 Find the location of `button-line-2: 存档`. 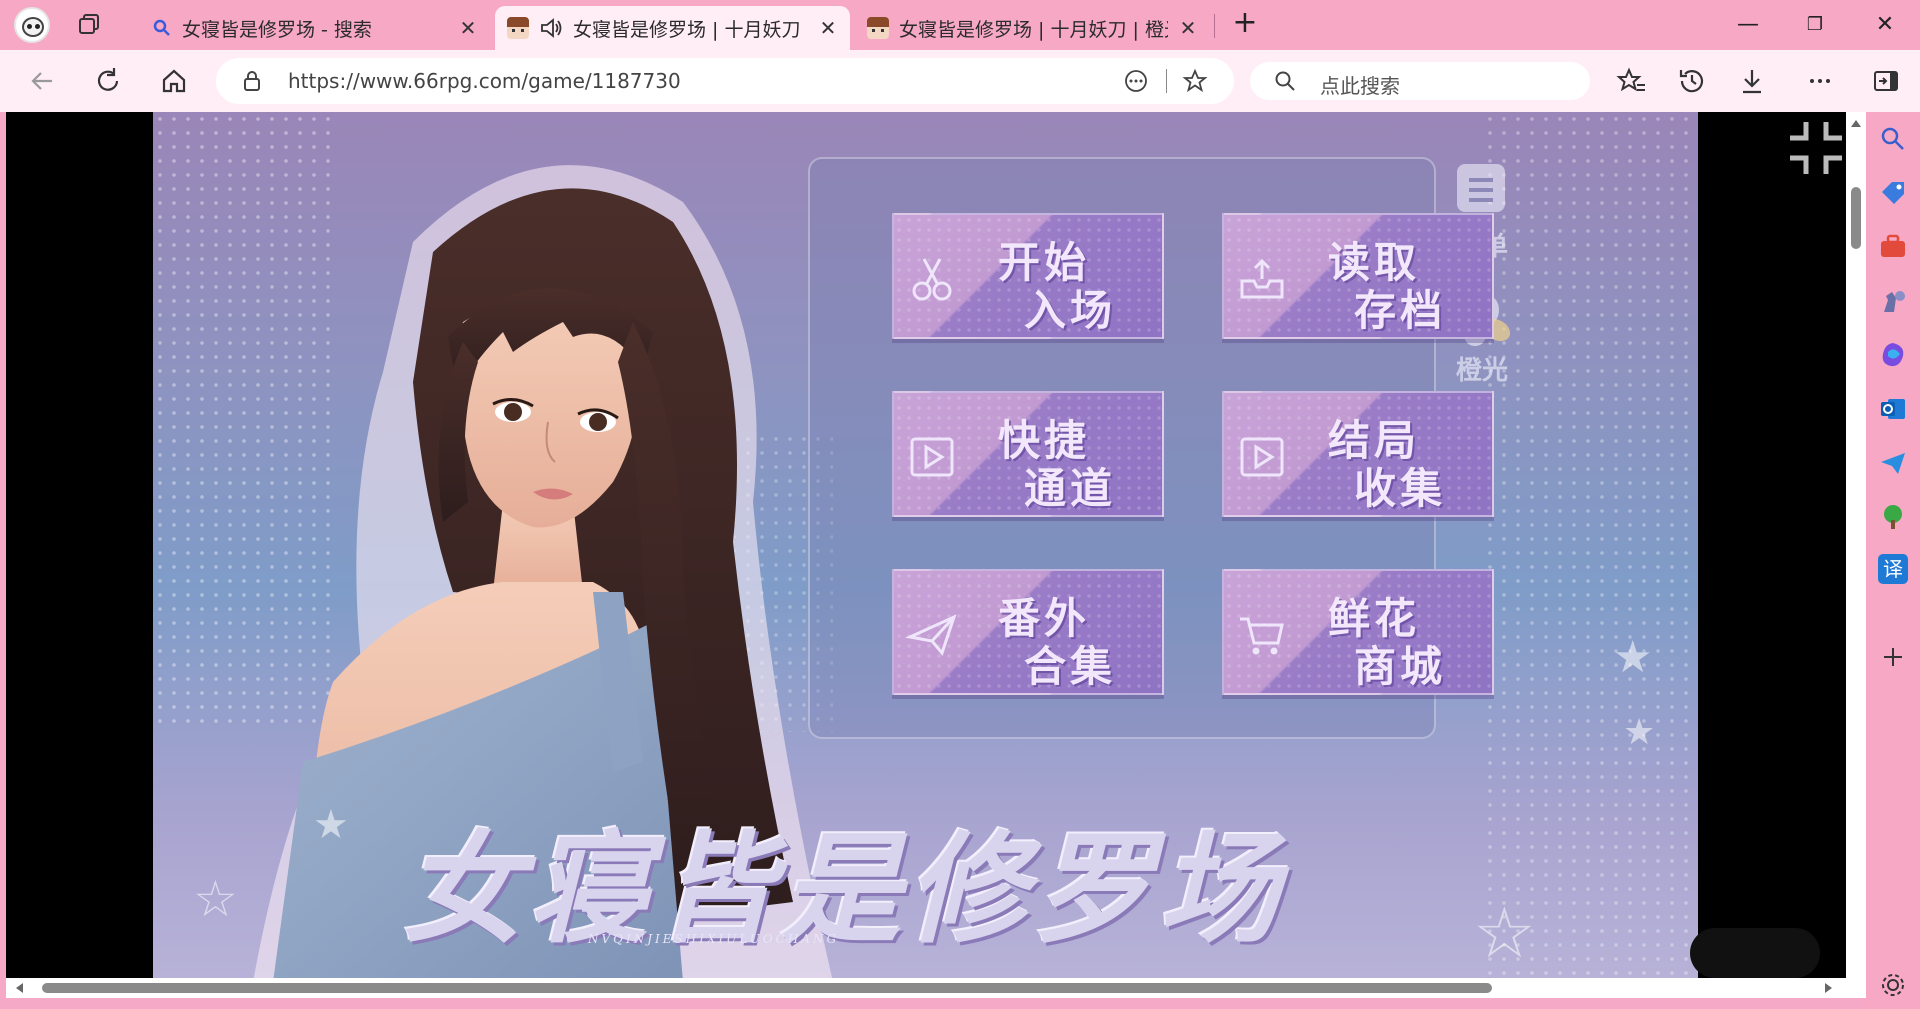

button-line-2: 存档 is located at coordinates (1400, 310).